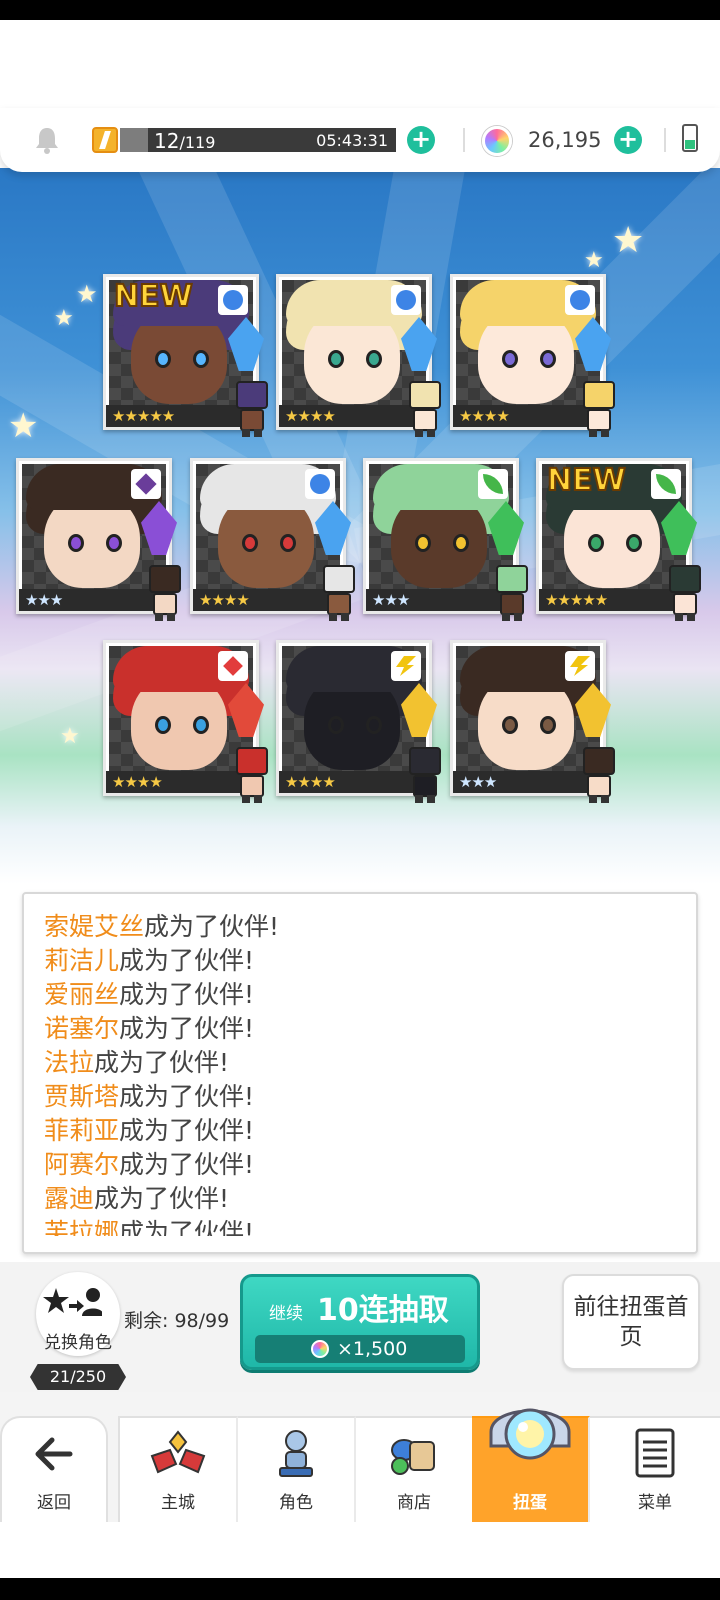 The width and height of the screenshot is (720, 1600). Describe the element at coordinates (360, 1349) in the screenshot. I see `pull-cost: ×1,500` at that location.